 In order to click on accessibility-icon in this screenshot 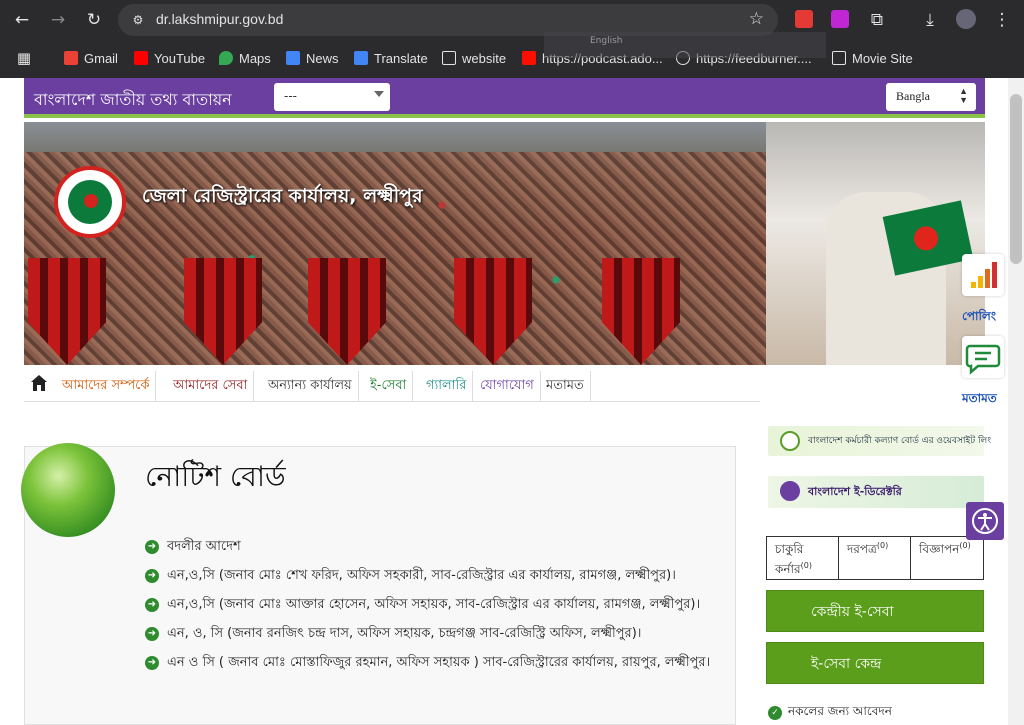, I will do `click(985, 521)`.